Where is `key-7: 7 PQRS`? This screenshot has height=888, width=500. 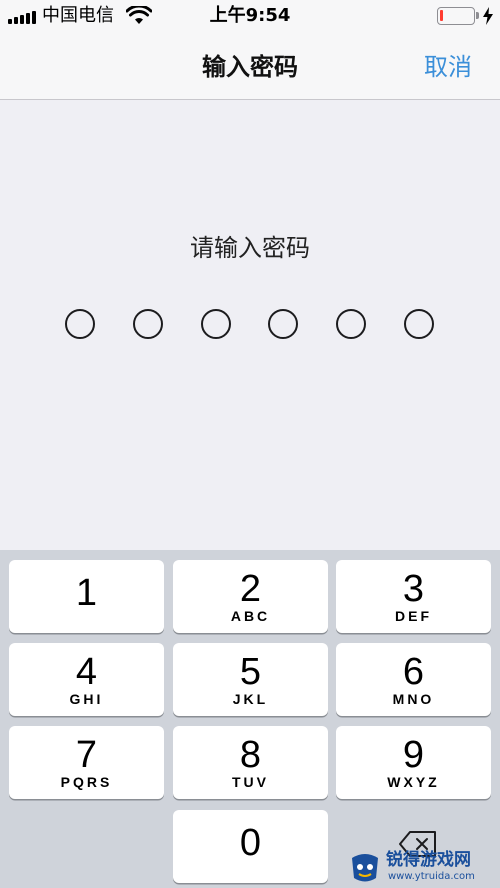 key-7: 7 PQRS is located at coordinates (86, 762).